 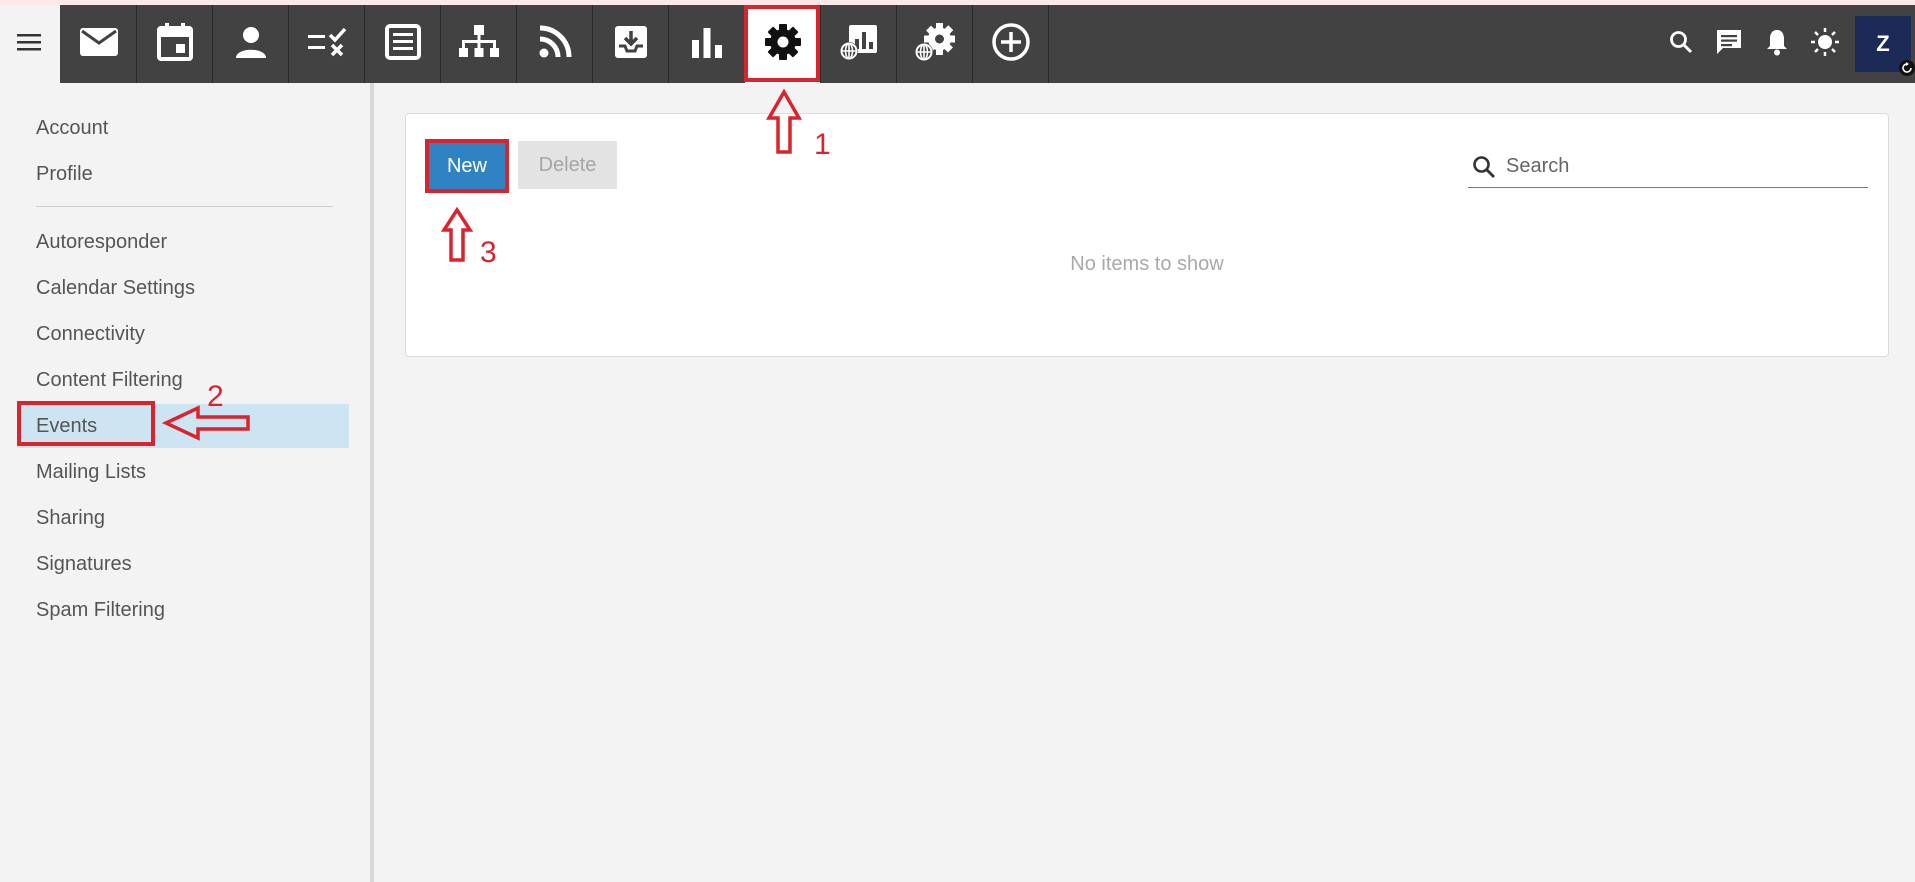 I want to click on sidebar-item-signatures: Signatures, so click(x=183, y=564).